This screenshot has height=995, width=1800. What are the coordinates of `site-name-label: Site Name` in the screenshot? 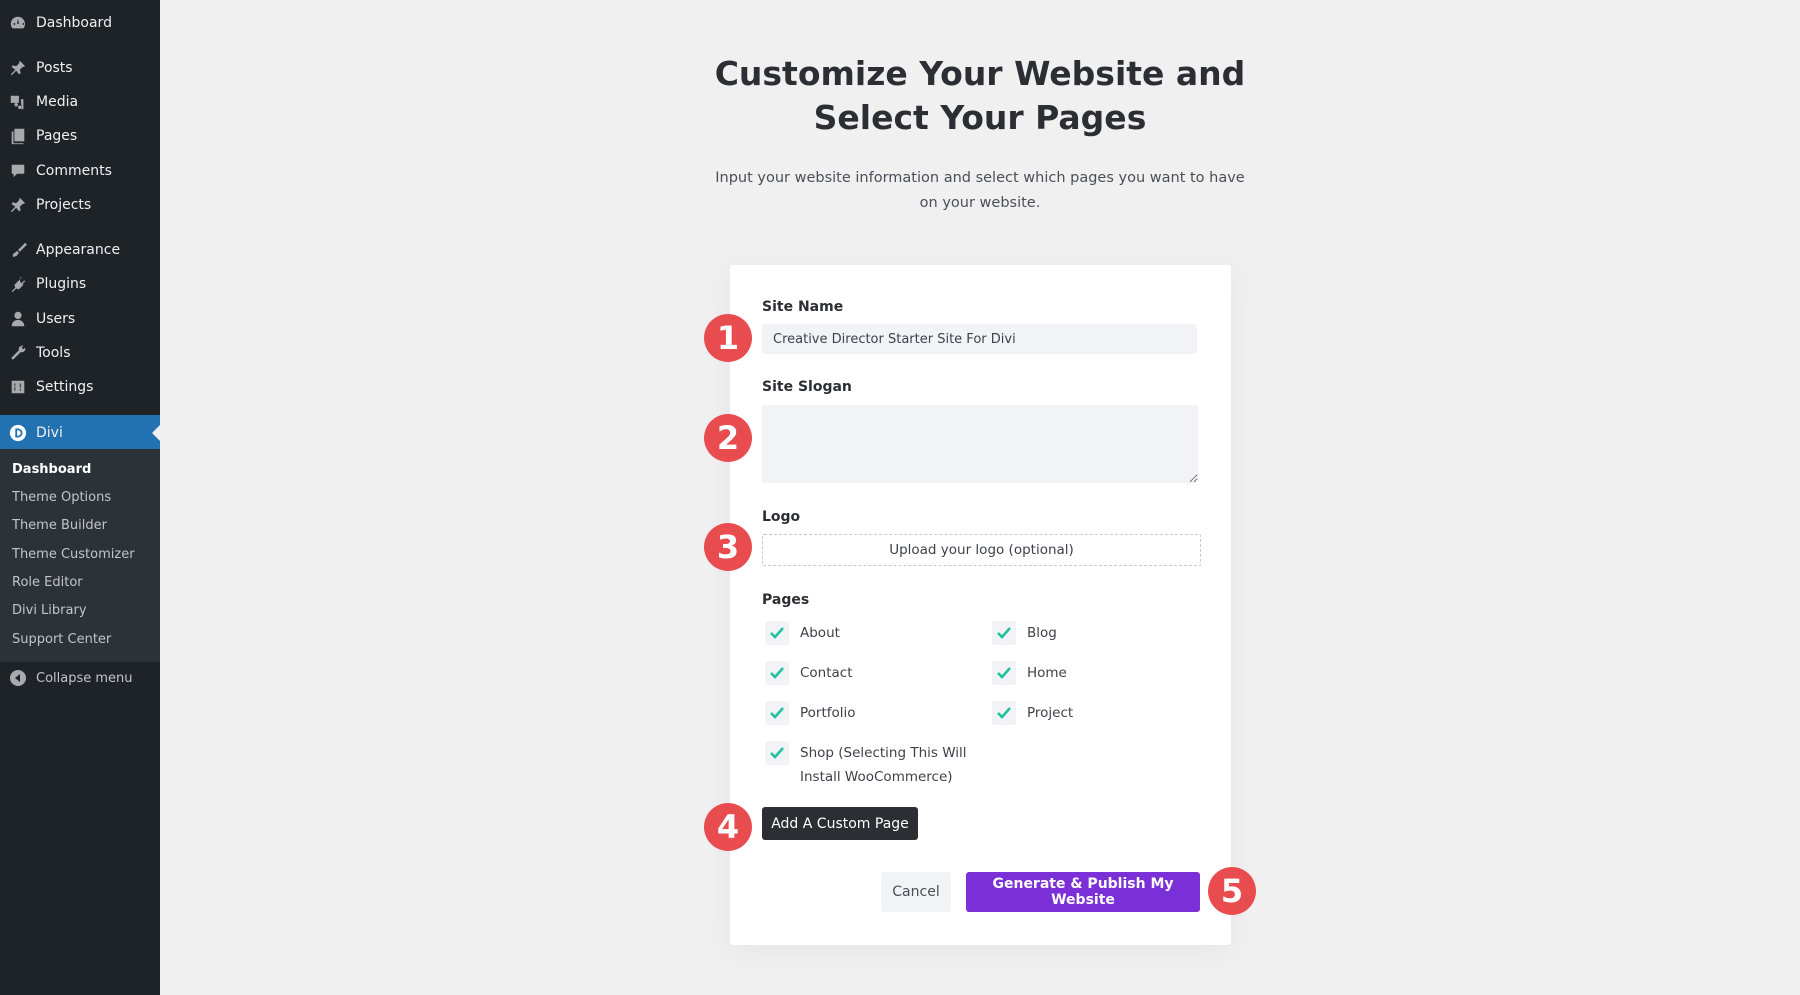 It's located at (803, 307).